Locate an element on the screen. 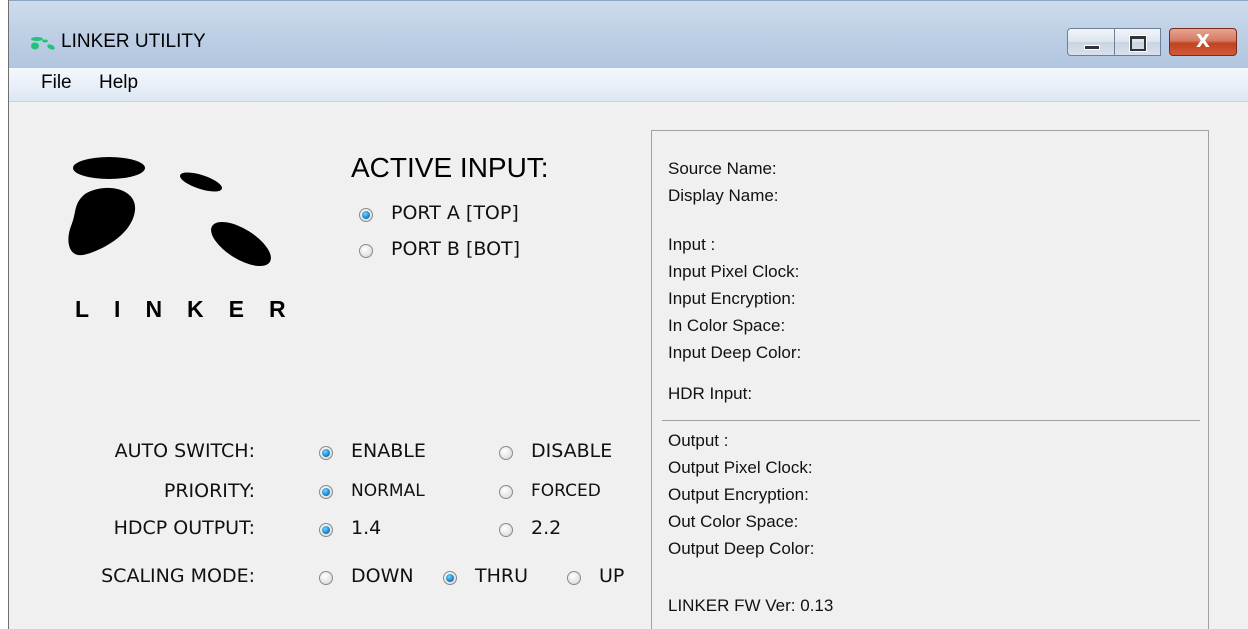  auto-switch-enable-label: ENABLE is located at coordinates (388, 451).